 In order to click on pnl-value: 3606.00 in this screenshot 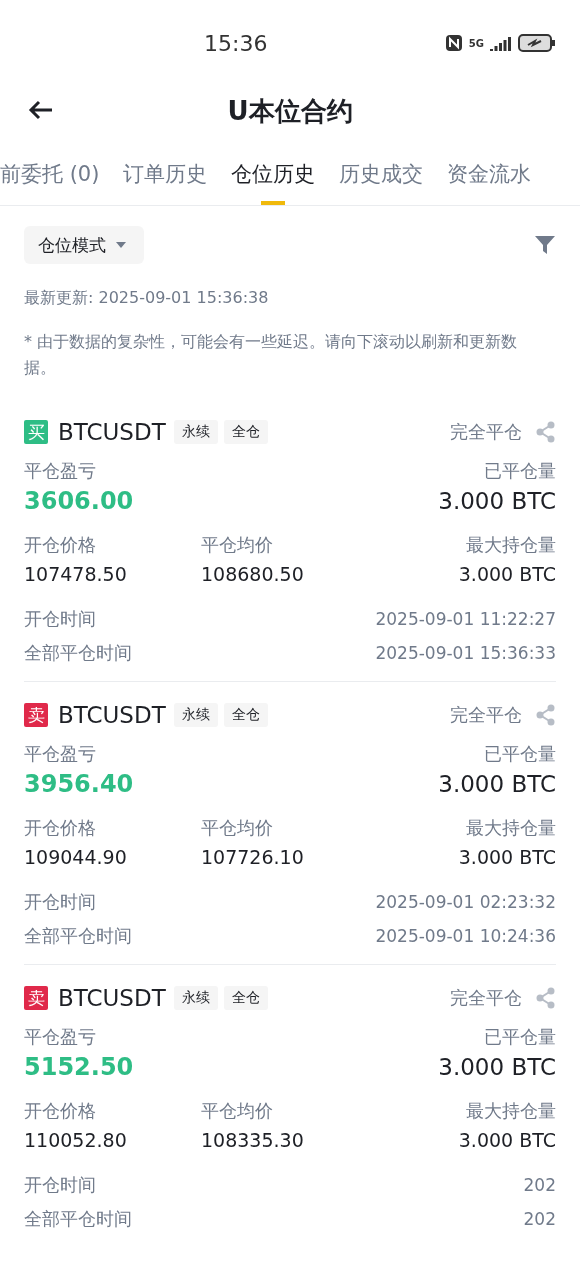, I will do `click(79, 501)`.